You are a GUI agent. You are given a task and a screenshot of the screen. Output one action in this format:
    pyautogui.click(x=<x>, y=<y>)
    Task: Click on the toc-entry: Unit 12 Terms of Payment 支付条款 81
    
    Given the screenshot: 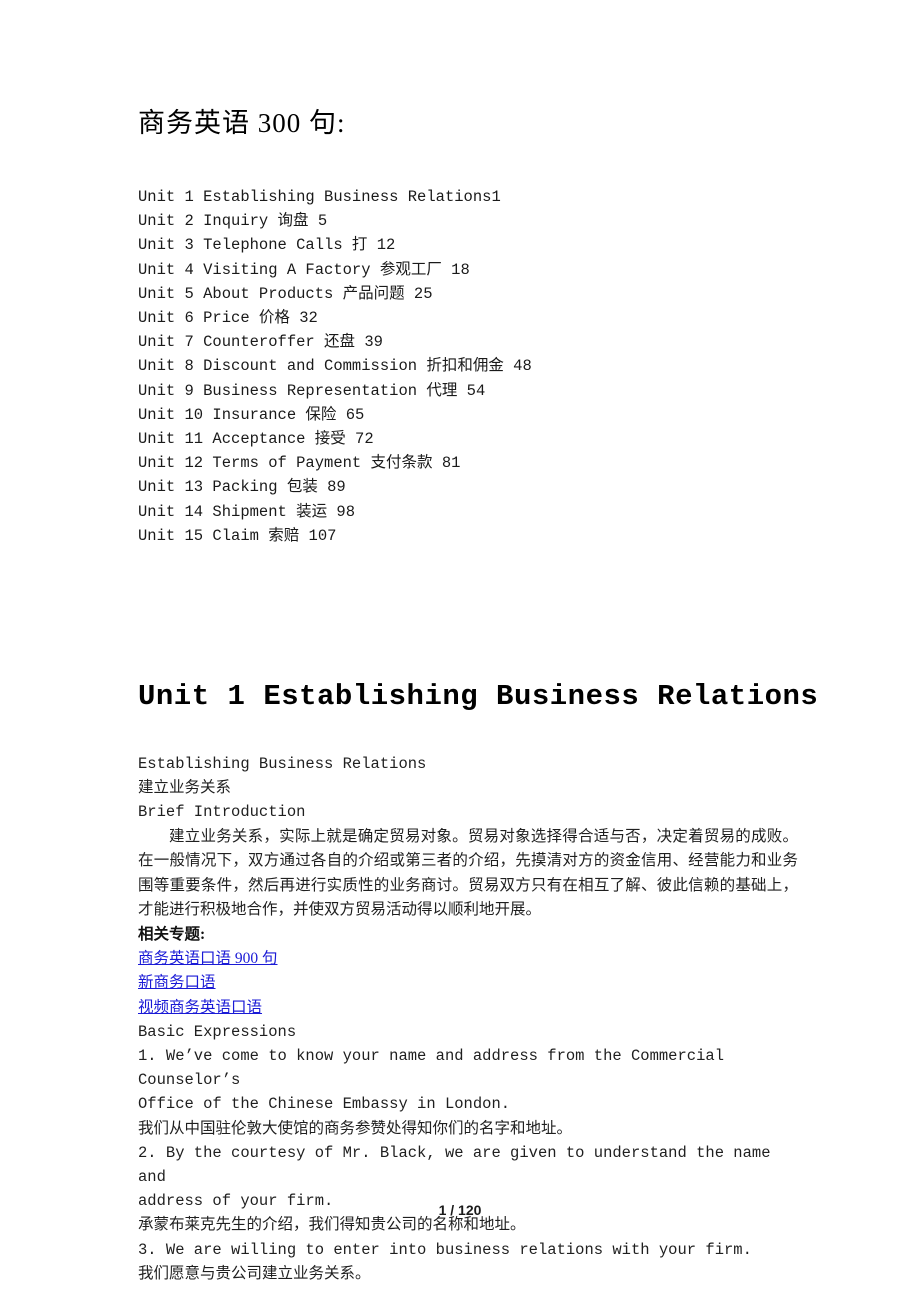 What is the action you would take?
    pyautogui.click(x=488, y=463)
    